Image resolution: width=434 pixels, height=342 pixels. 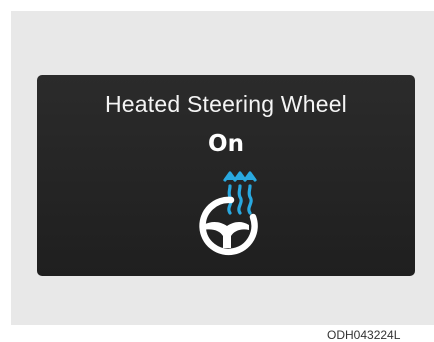 What do you see at coordinates (240, 193) in the screenshot?
I see `heat-waves-icon` at bounding box center [240, 193].